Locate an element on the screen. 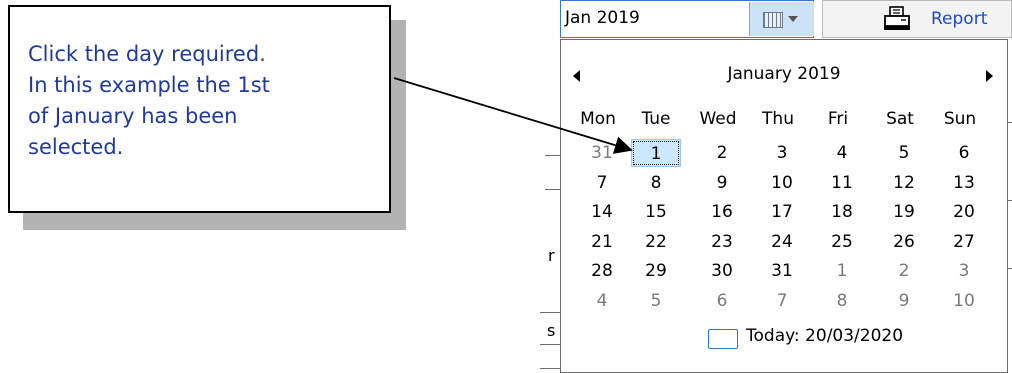 The width and height of the screenshot is (1012, 373). calendar-day: 12 is located at coordinates (904, 183).